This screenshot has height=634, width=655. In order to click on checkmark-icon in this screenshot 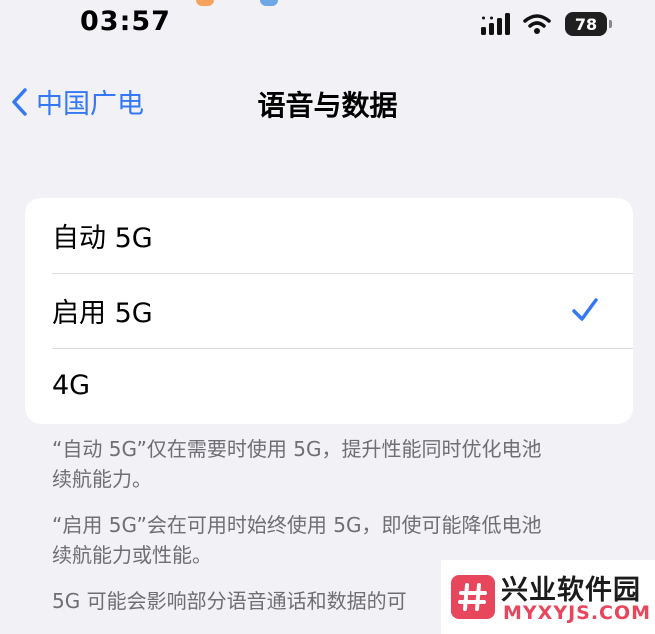, I will do `click(585, 309)`.